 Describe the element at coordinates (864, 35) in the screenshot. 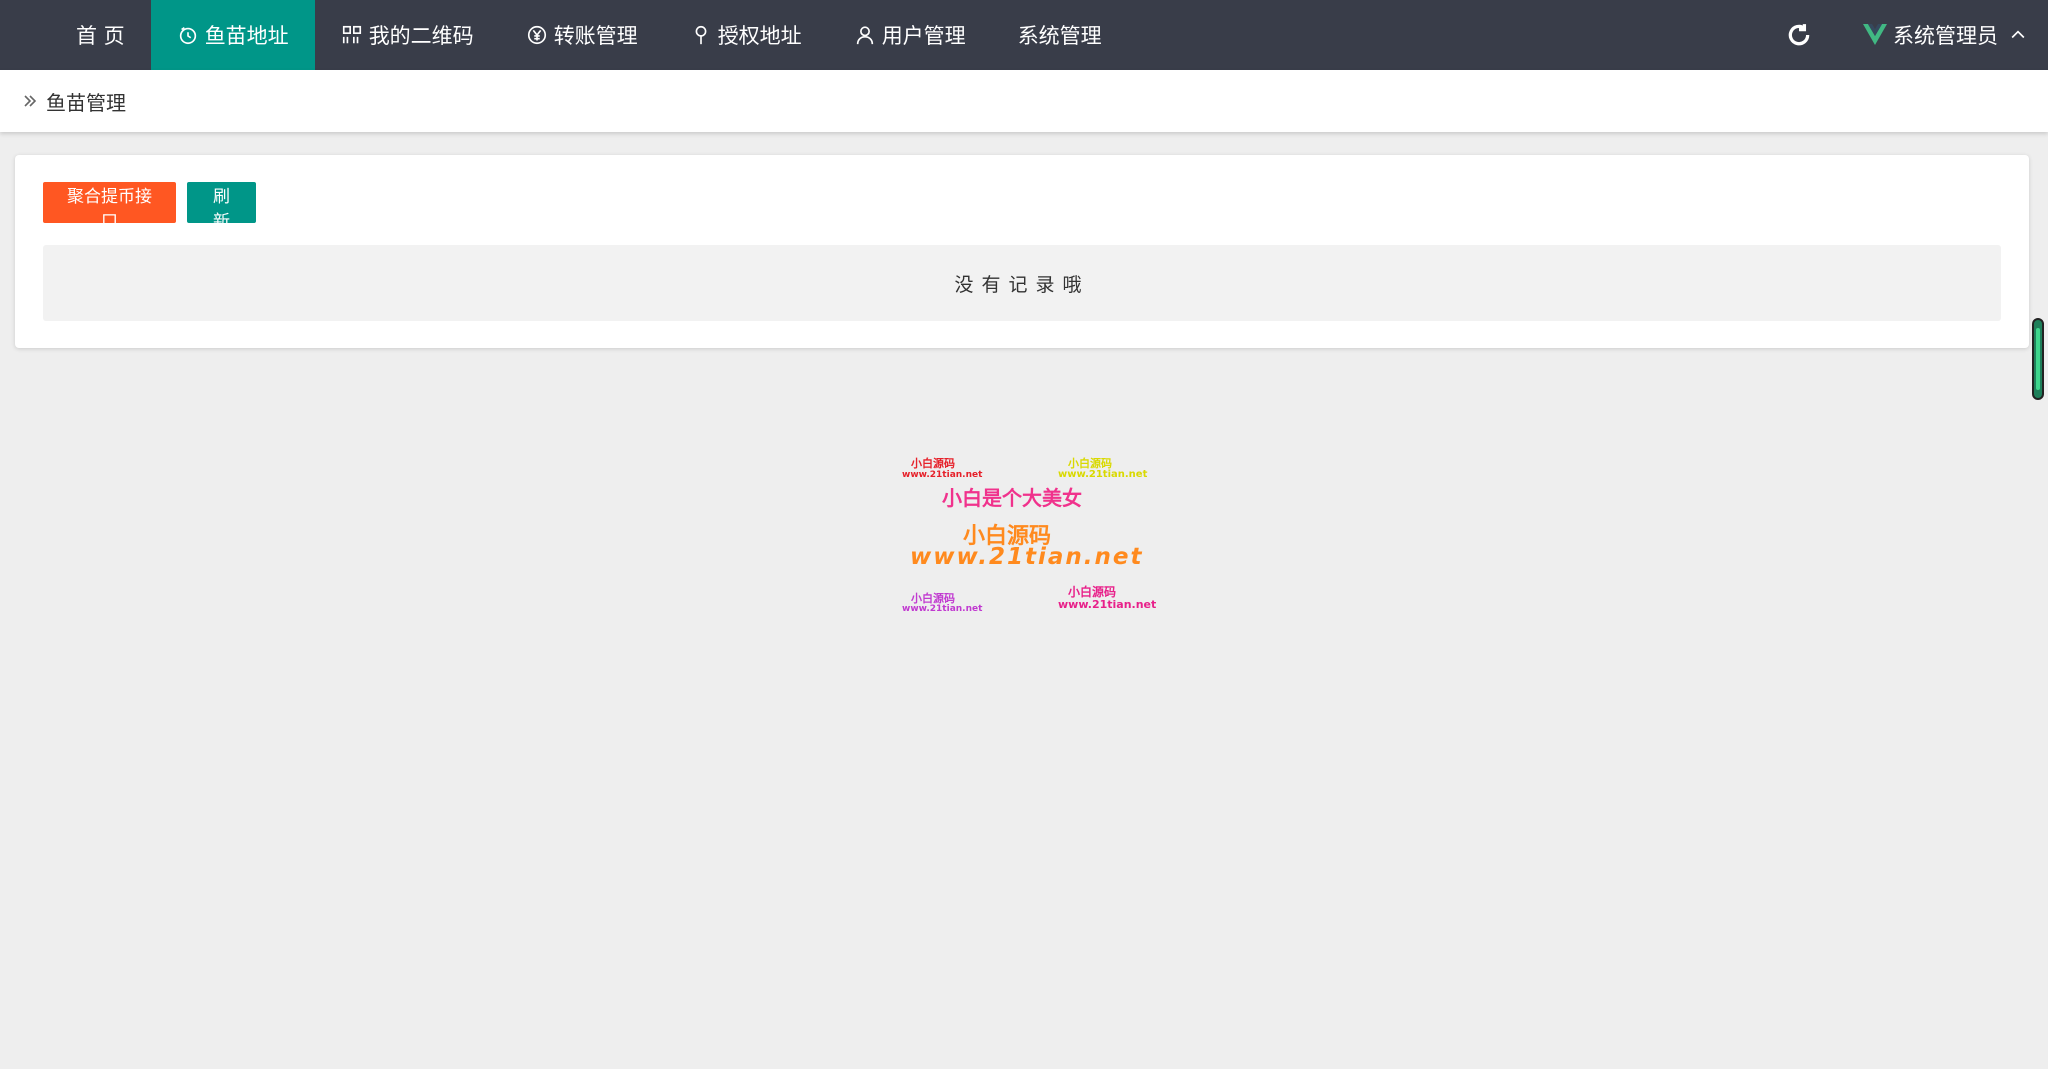

I see `user-icon` at that location.